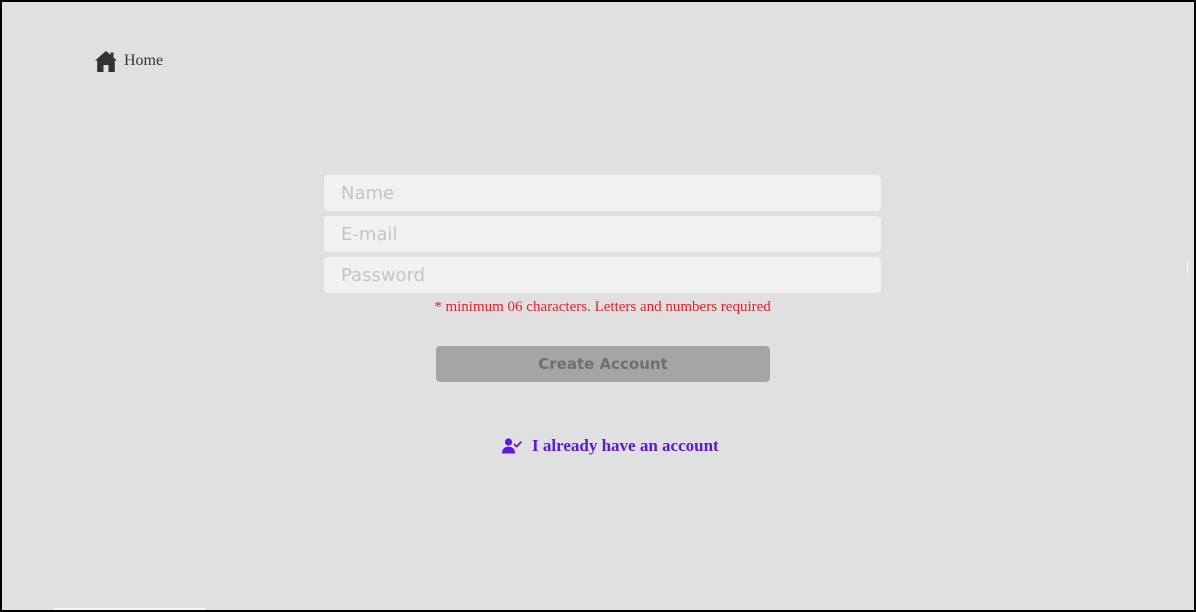 This screenshot has width=1196, height=612. I want to click on login-link: I already have an account, so click(610, 446).